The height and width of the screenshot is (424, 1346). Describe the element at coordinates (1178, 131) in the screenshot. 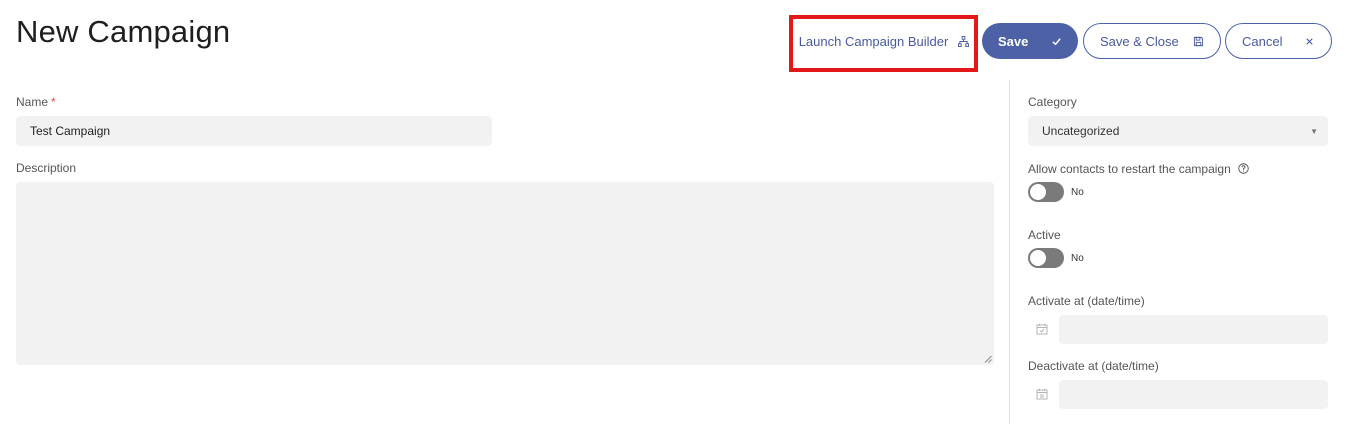

I see `category-select: Uncategorized ▼` at that location.